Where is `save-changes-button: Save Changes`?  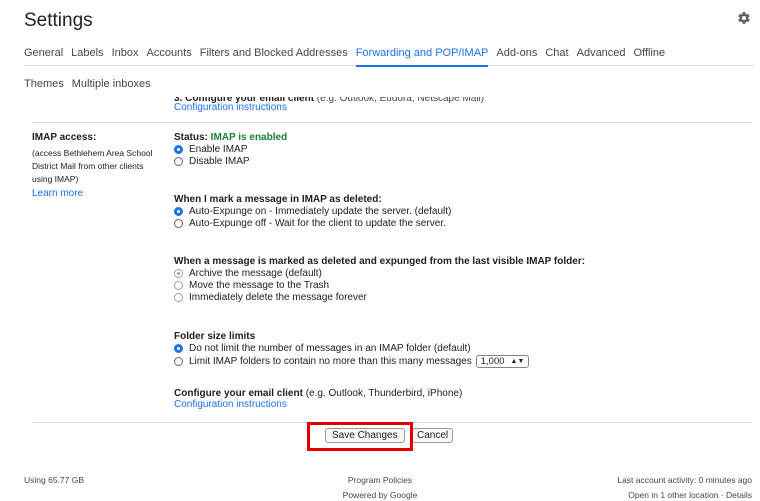 save-changes-button: Save Changes is located at coordinates (365, 435).